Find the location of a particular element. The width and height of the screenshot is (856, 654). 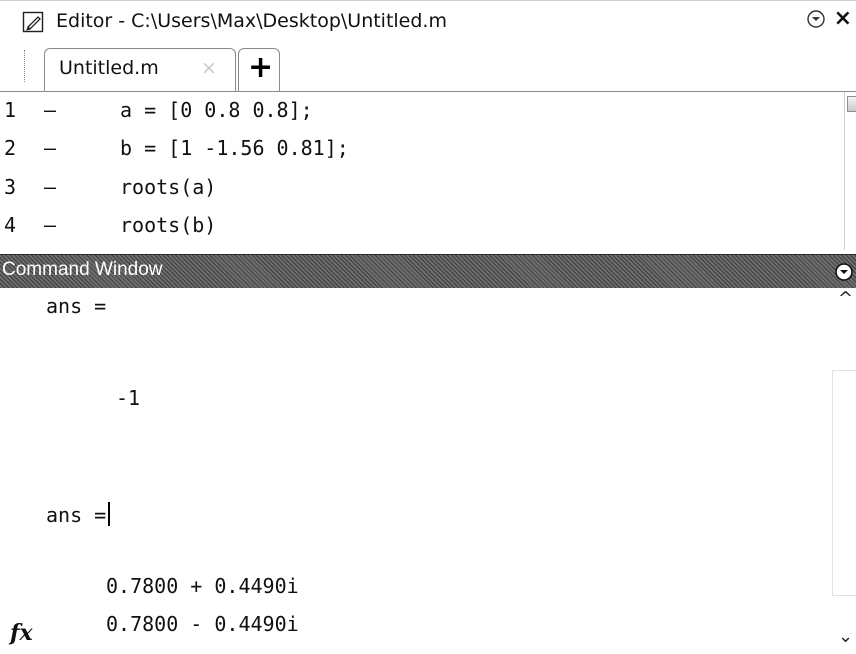

code-text: roots(a) is located at coordinates (168, 187).